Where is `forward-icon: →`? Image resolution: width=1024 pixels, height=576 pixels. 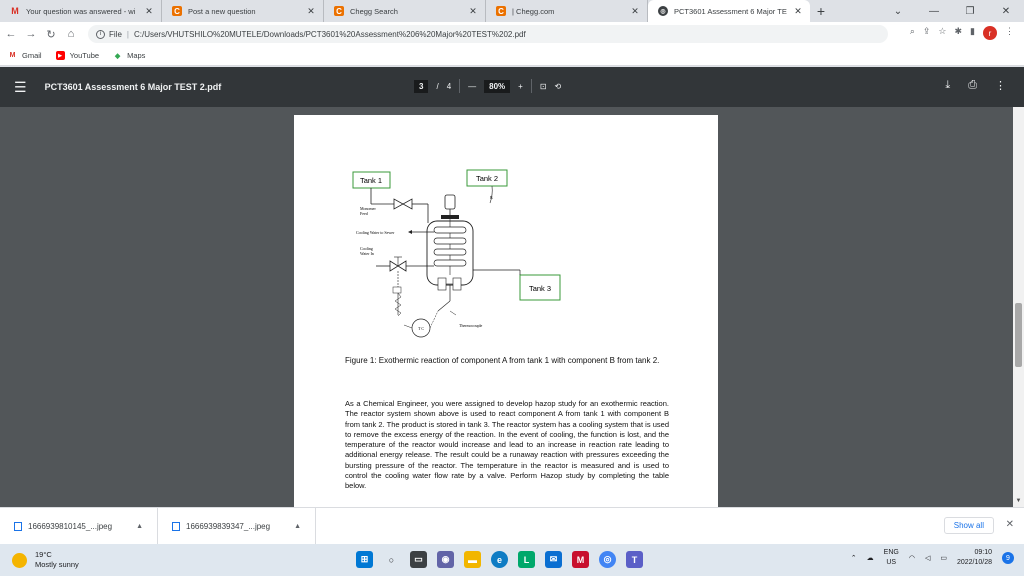
forward-icon: → is located at coordinates (31, 34).